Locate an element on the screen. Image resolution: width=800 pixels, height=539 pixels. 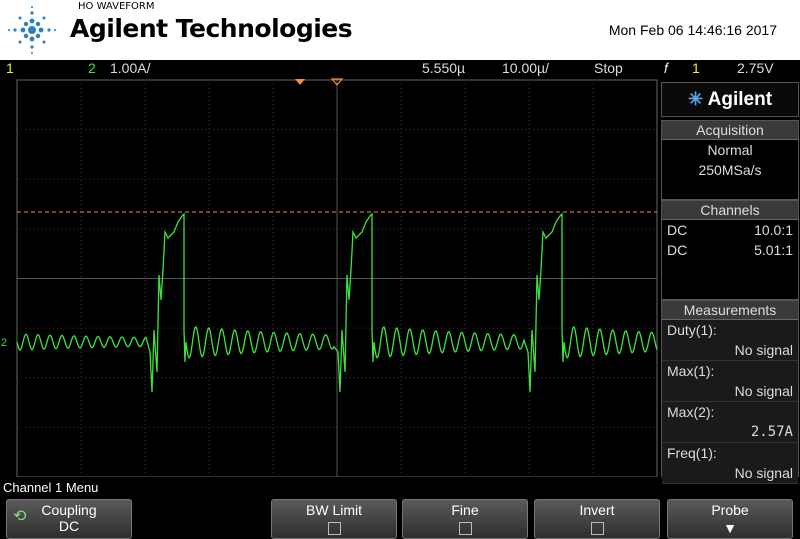
probe-softkey: Probe ▼ is located at coordinates (730, 519).